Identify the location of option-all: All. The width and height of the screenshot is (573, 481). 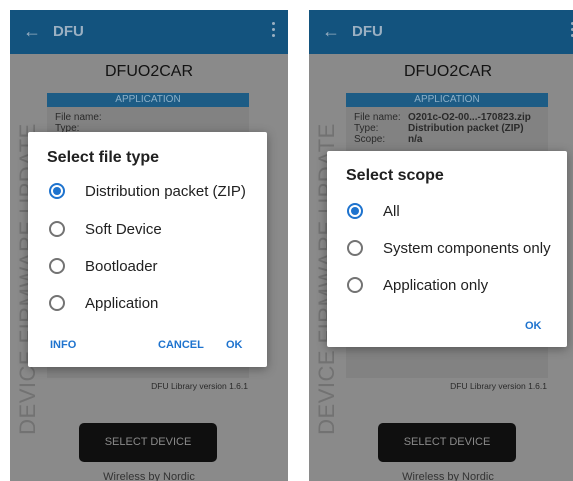
(373, 211).